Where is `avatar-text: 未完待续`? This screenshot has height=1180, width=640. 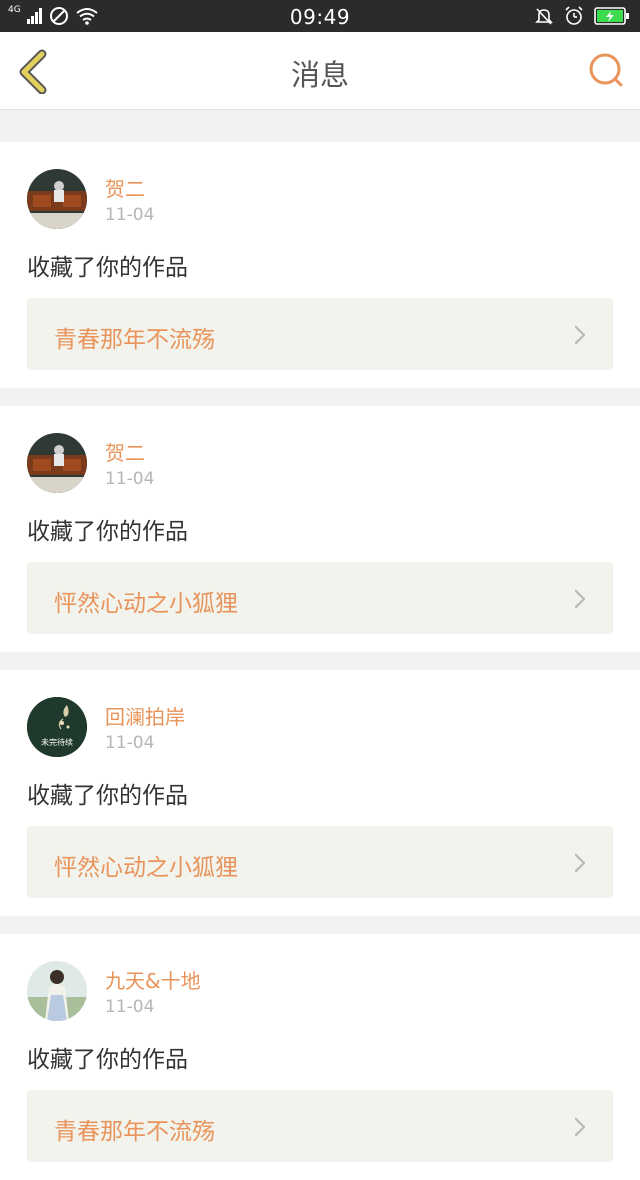
avatar-text: 未完待续 is located at coordinates (57, 742).